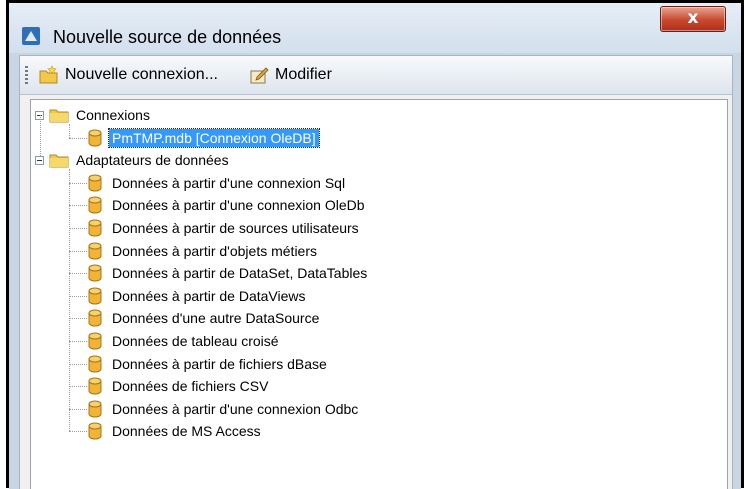 The image size is (746, 489). Describe the element at coordinates (167, 37) in the screenshot. I see `window-title: Nouvelle source de données` at that location.